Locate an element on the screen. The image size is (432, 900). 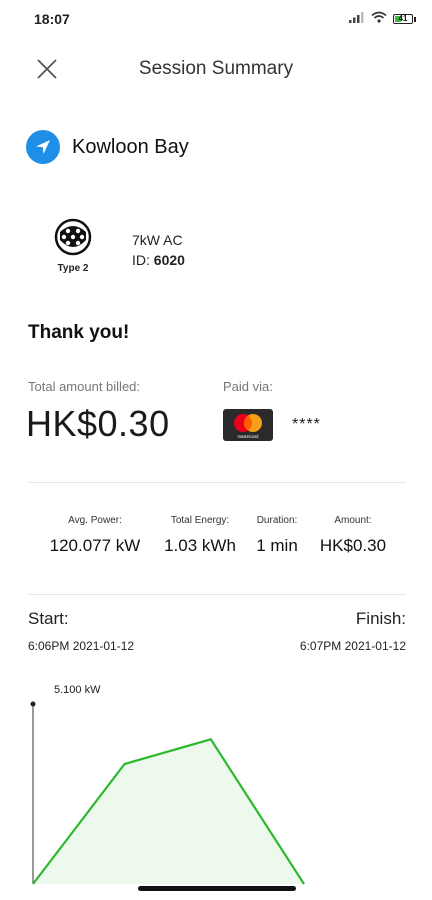
connector: Type 2 is located at coordinates (73, 246).